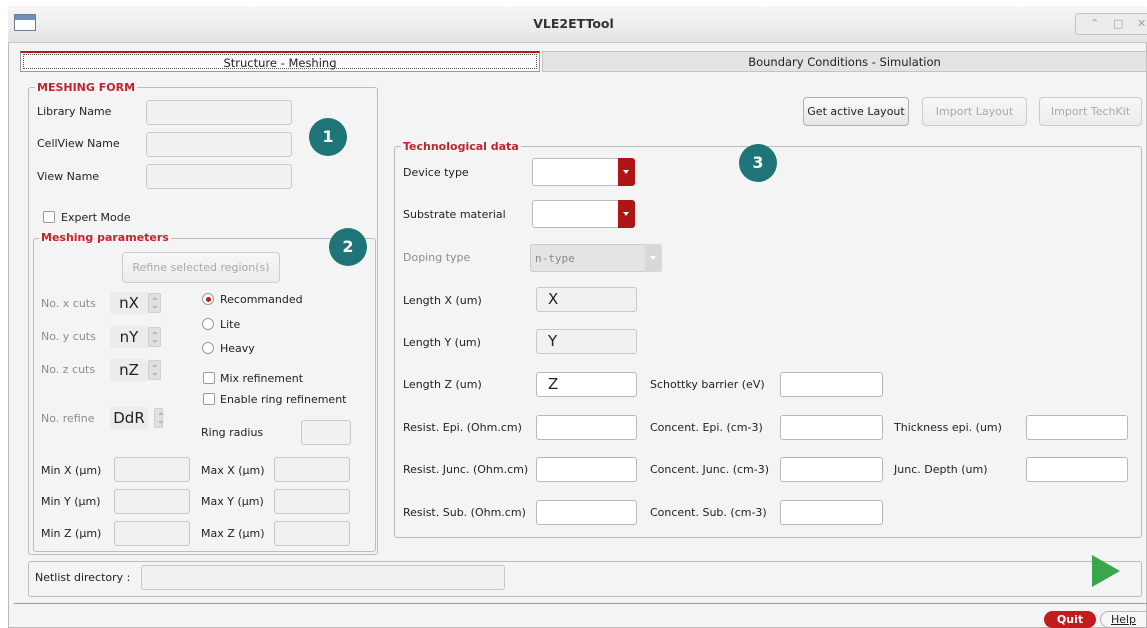 The width and height of the screenshot is (1147, 628). Describe the element at coordinates (462, 427) in the screenshot. I see `resist-epi-label: Resist. Epi. (Ohm.cm)` at that location.